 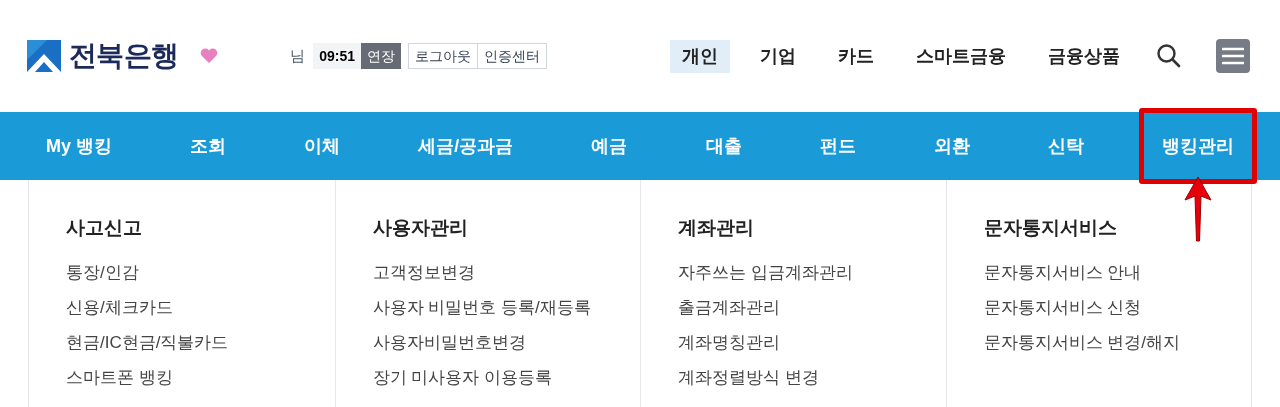 What do you see at coordinates (1117, 342) in the screenshot?
I see `menu-link: 문자통지서비스 변경/해지` at bounding box center [1117, 342].